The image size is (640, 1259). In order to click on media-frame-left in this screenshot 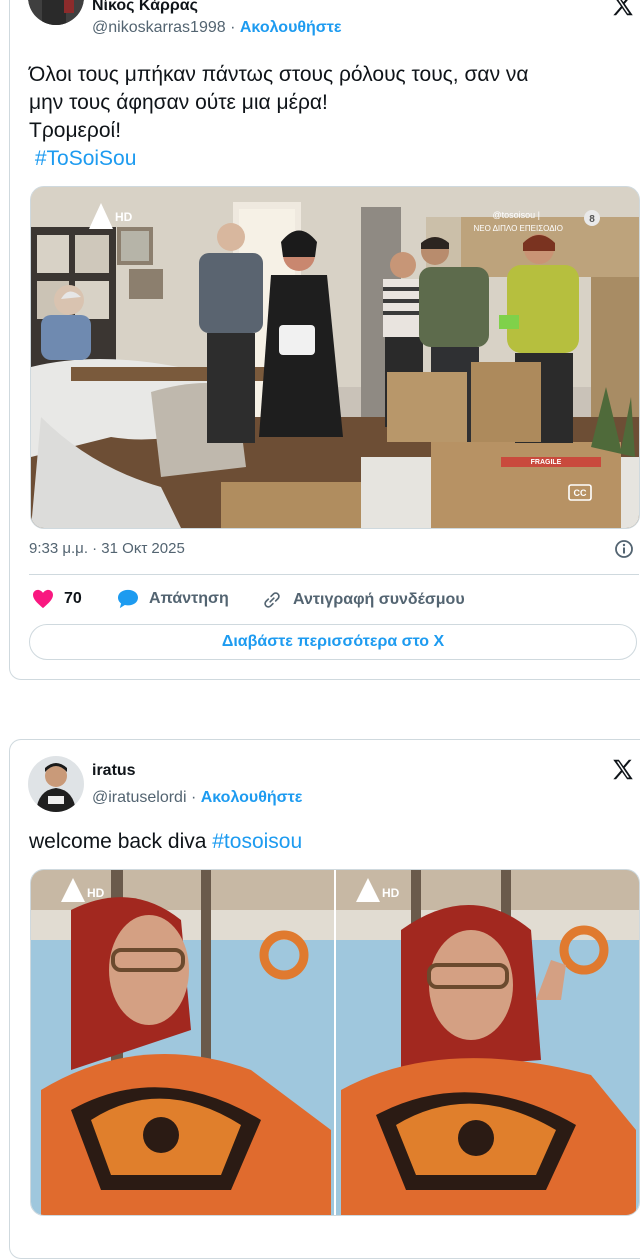, I will do `click(182, 1042)`.